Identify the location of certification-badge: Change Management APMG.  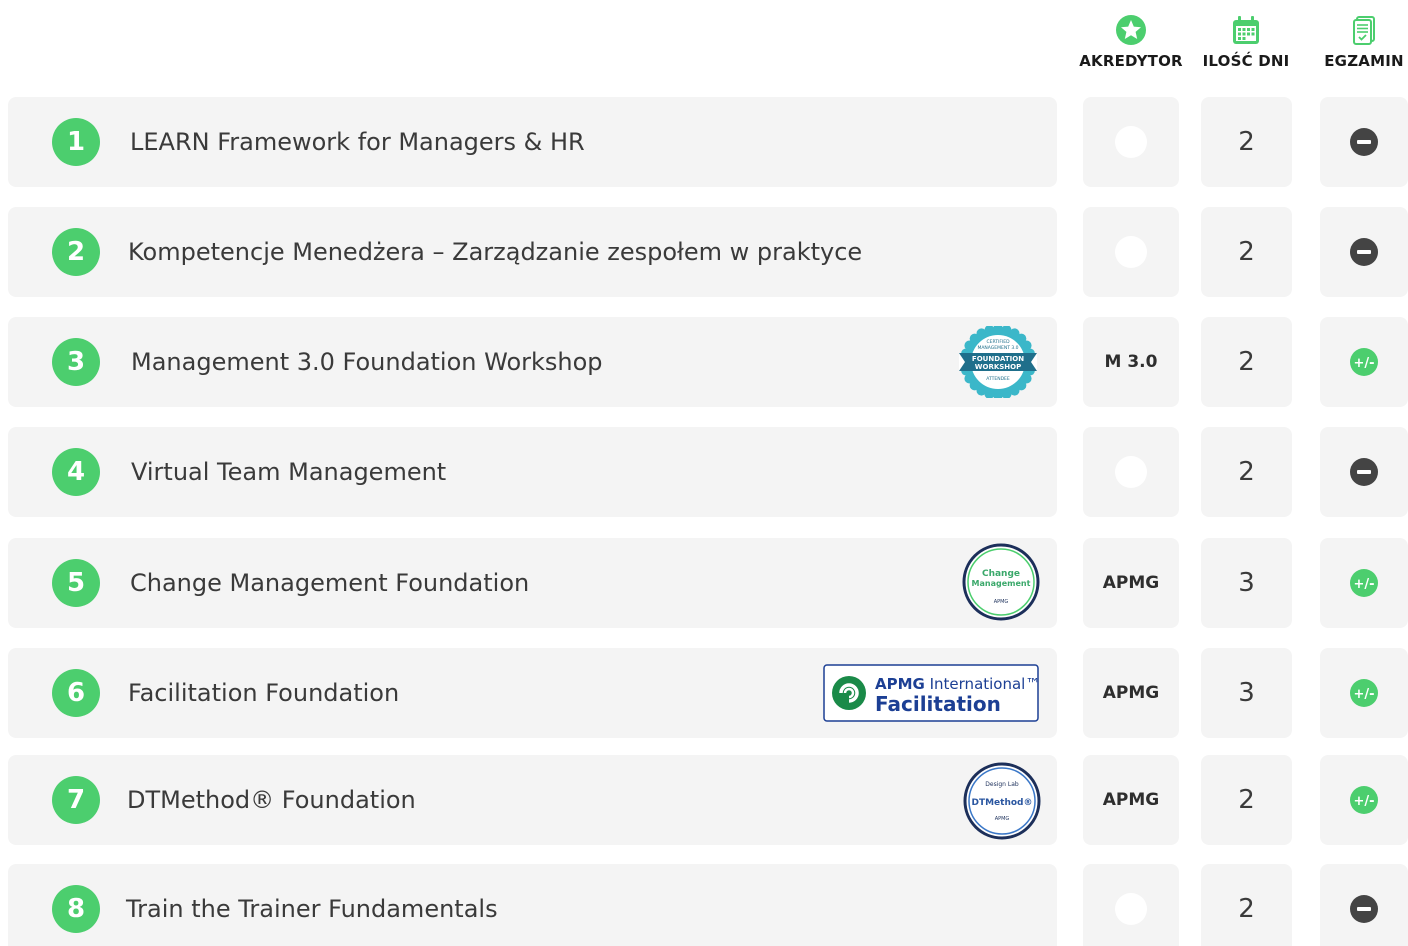
(1001, 584).